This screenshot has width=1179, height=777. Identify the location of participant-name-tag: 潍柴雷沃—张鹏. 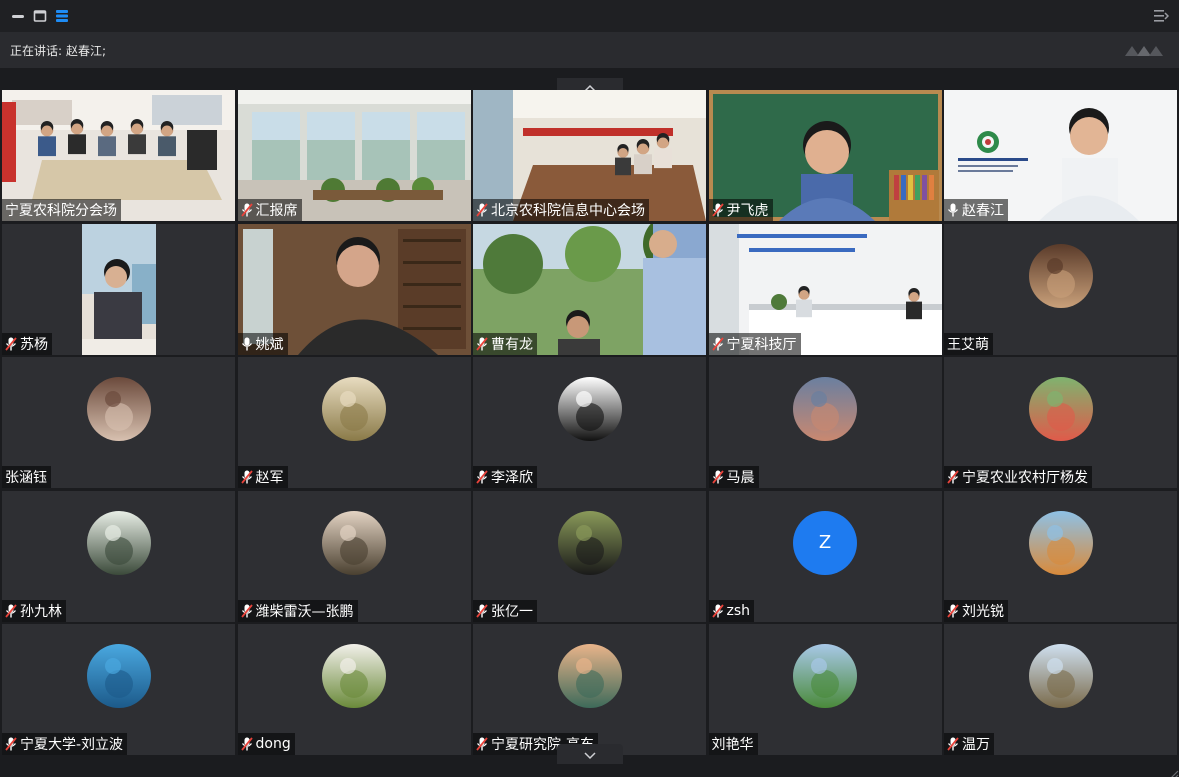
(297, 610).